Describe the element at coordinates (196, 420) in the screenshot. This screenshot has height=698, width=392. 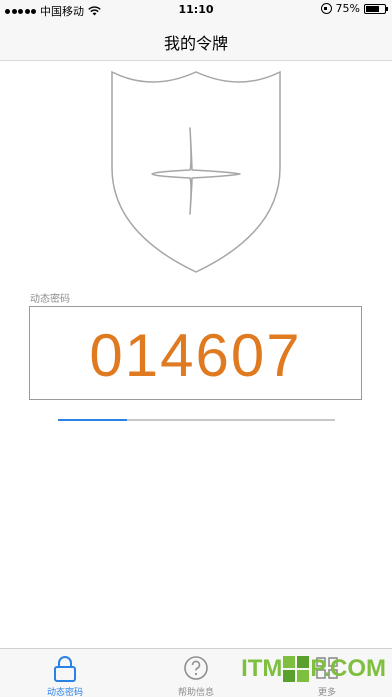
I see `otp-timer-progress` at that location.